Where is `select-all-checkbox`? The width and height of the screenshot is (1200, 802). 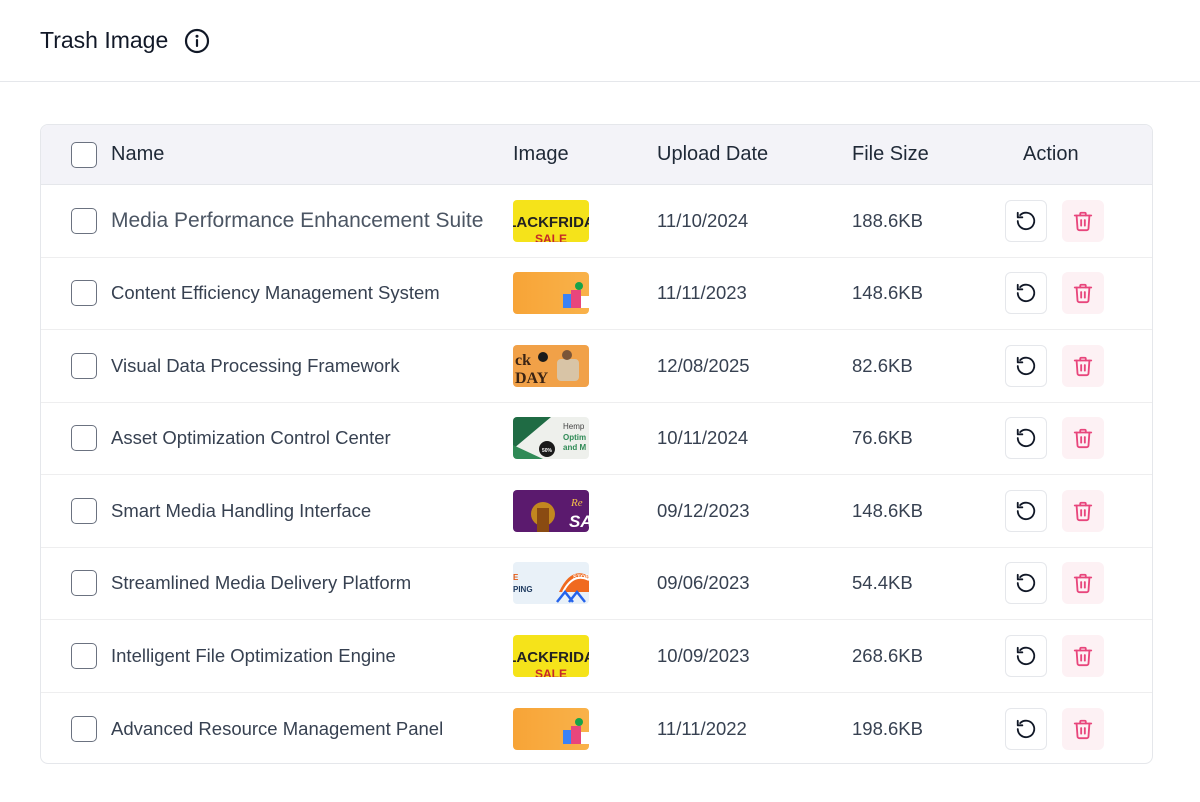 select-all-checkbox is located at coordinates (84, 154).